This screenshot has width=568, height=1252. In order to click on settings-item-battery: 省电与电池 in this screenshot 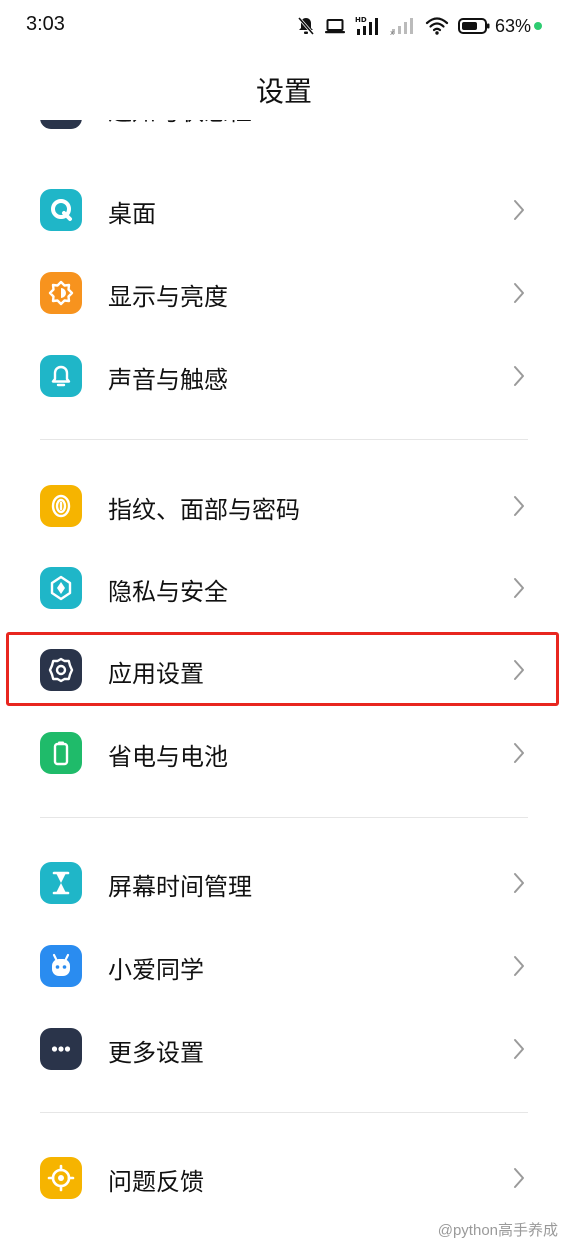, I will do `click(284, 753)`.